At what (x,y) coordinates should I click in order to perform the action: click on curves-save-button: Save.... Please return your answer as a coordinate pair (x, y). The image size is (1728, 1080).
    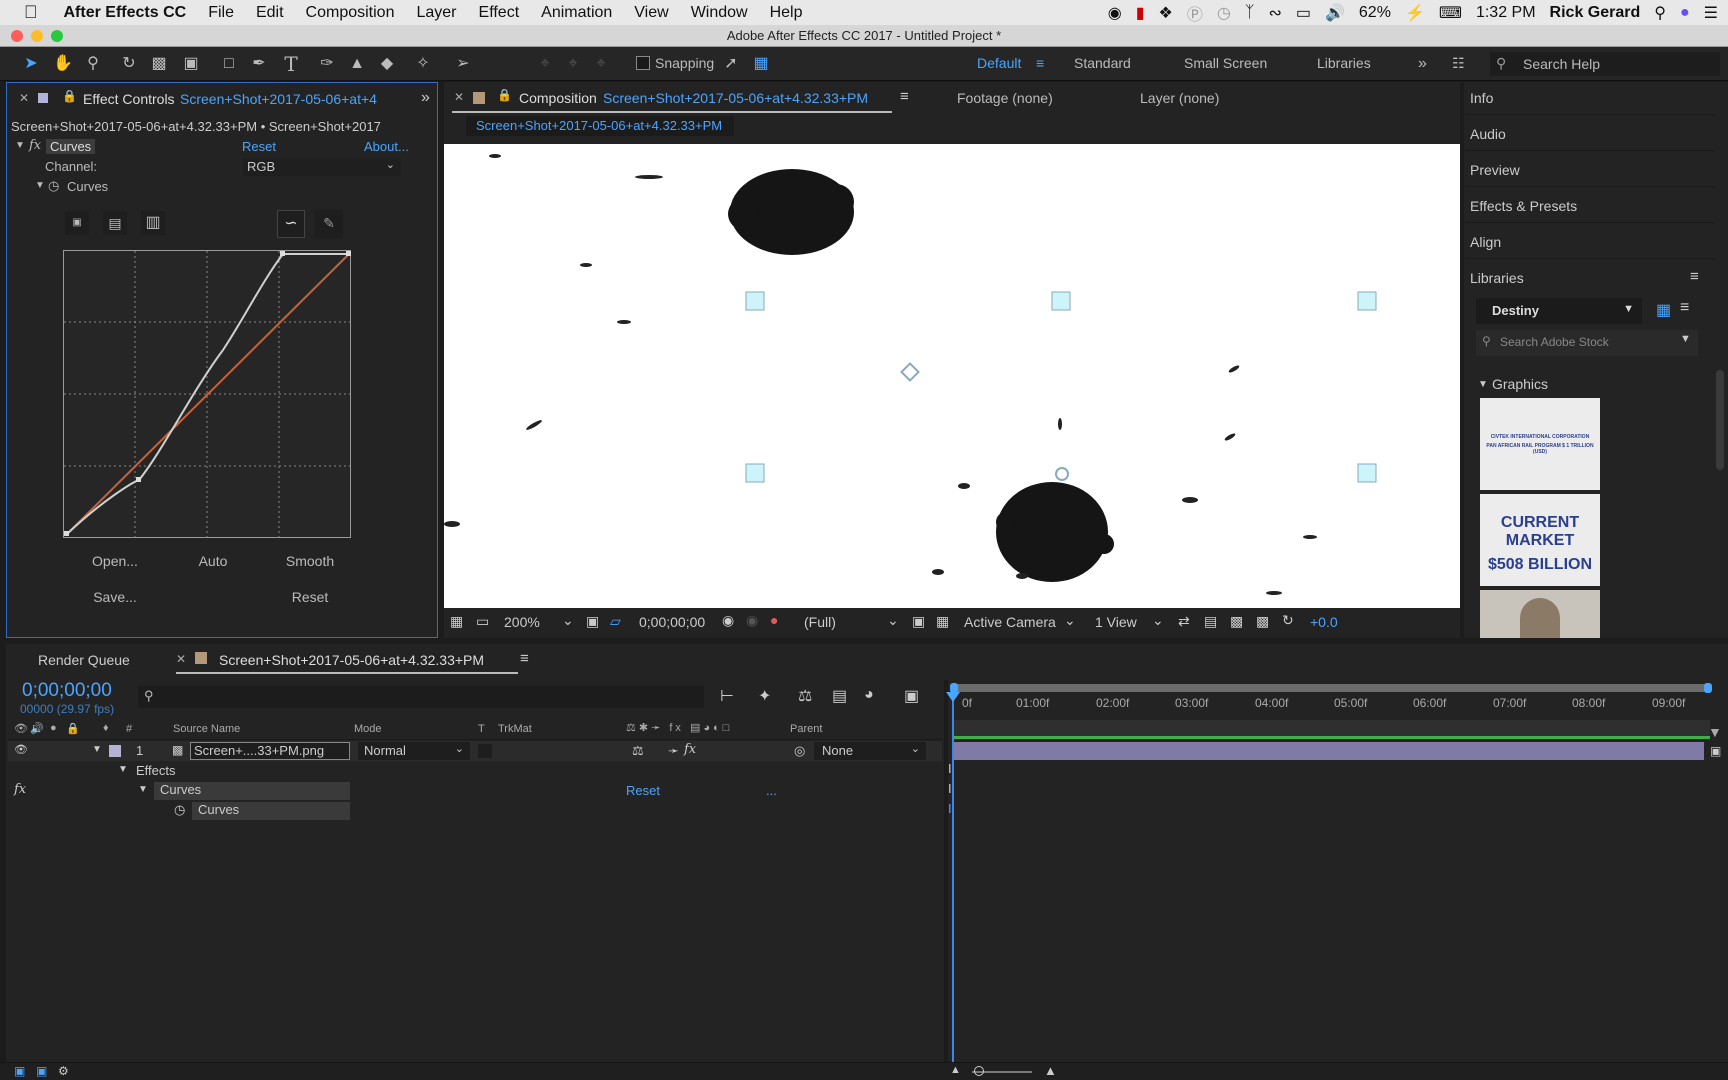
    Looking at the image, I should click on (115, 597).